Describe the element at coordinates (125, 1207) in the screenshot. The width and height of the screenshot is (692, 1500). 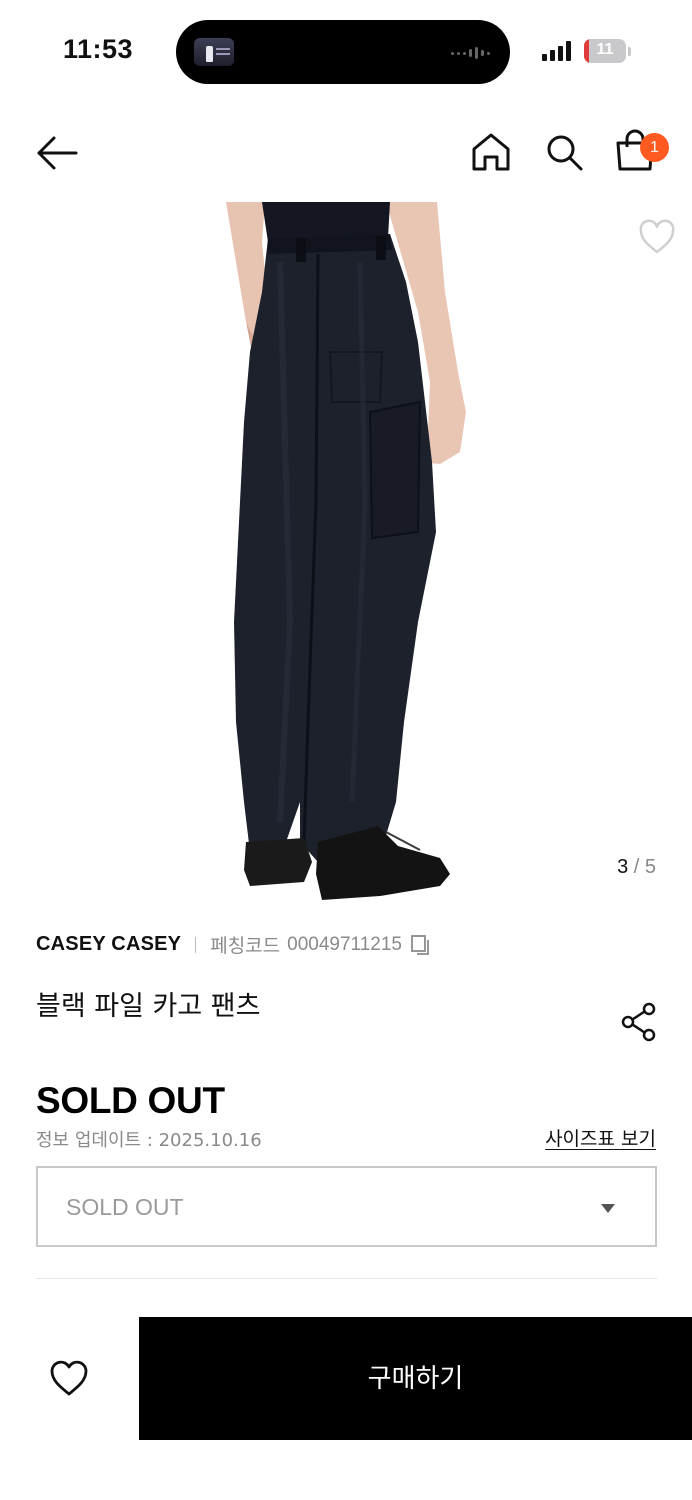
I see `option-select-value: SOLD OUT` at that location.